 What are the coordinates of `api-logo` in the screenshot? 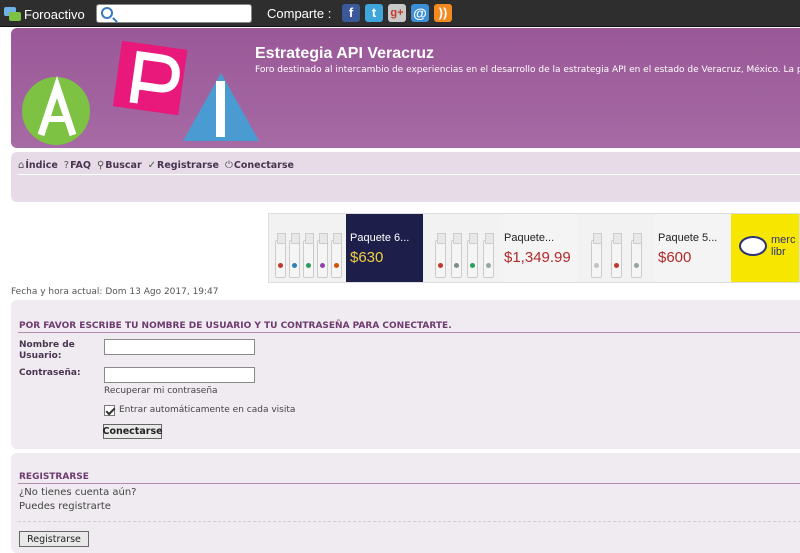 It's located at (139, 90).